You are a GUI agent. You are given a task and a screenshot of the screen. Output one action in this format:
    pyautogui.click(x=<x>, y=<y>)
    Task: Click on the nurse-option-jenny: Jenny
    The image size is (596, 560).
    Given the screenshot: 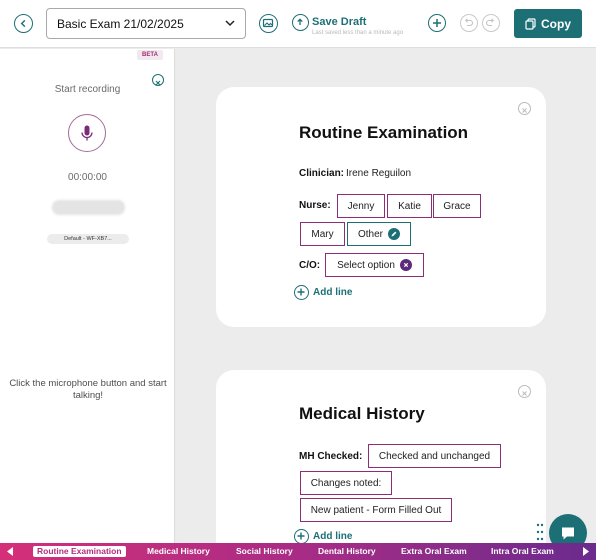 What is the action you would take?
    pyautogui.click(x=361, y=206)
    